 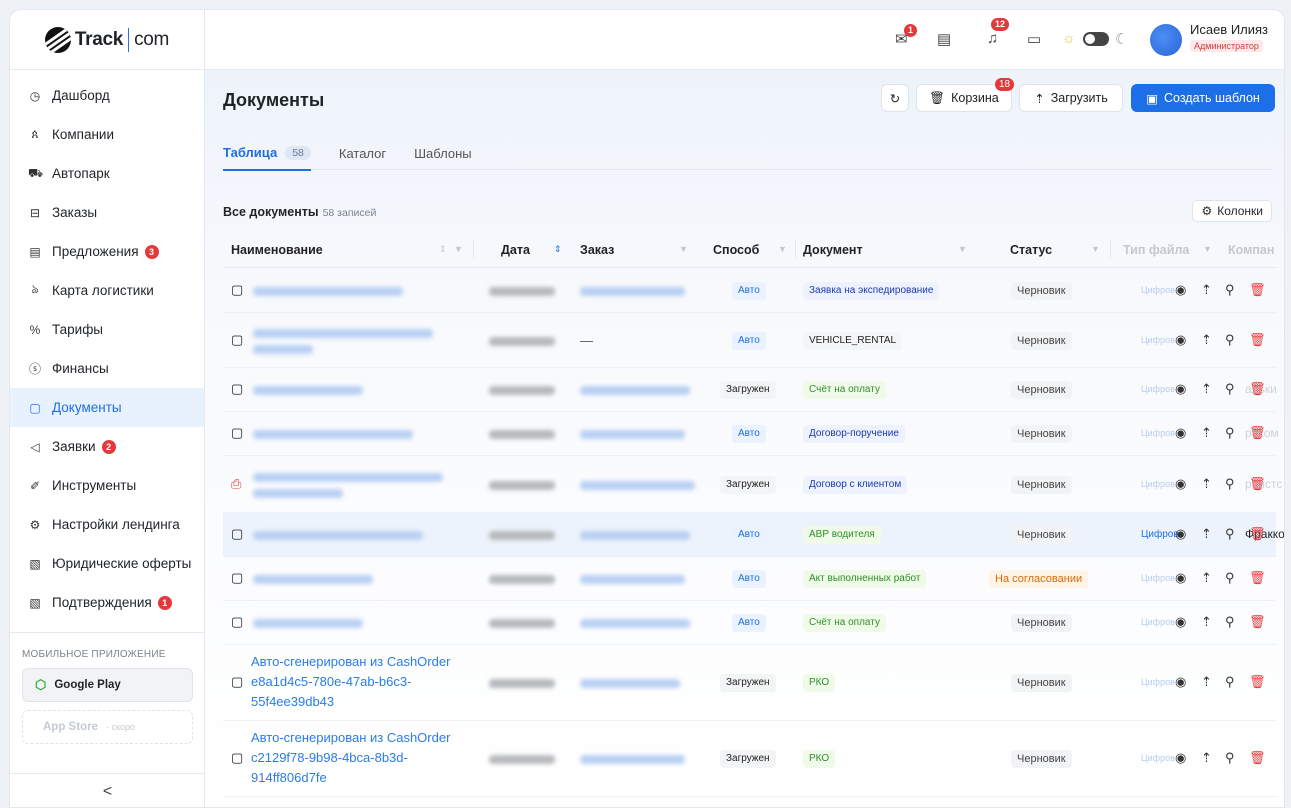 I want to click on col-company-header: Компан, so click(x=1251, y=250).